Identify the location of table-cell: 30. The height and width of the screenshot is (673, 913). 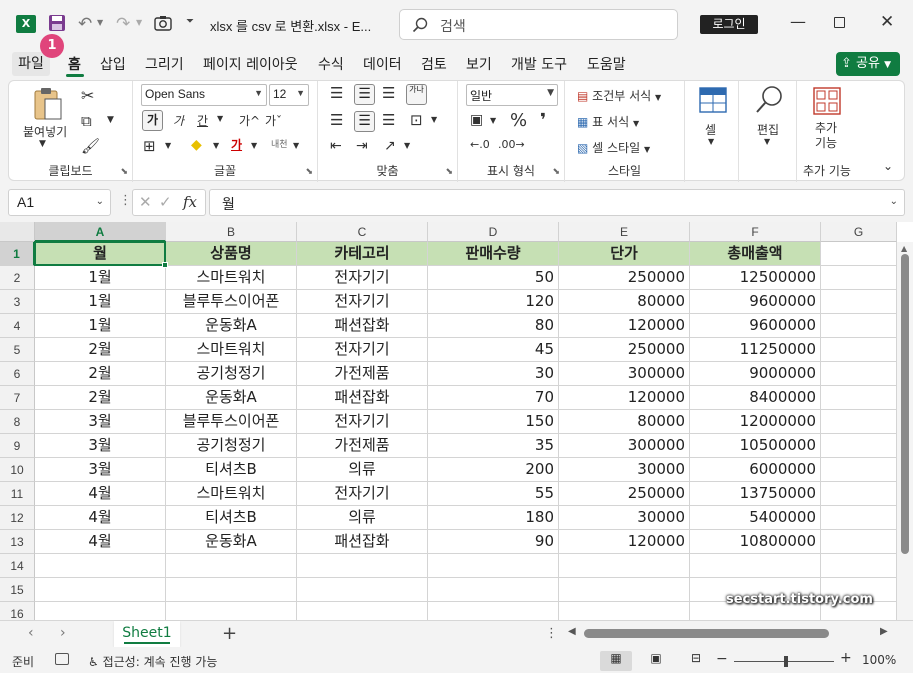
(493, 374).